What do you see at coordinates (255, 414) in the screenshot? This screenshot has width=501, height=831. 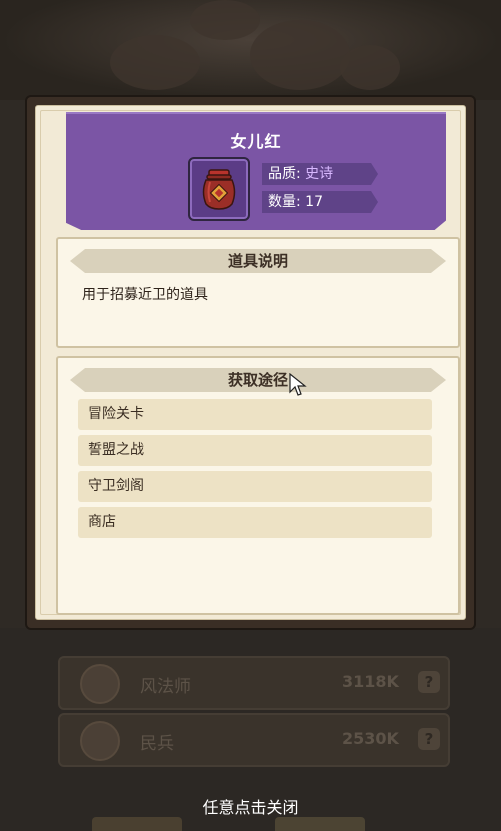 I see `source-item-adventure: 冒险关卡` at bounding box center [255, 414].